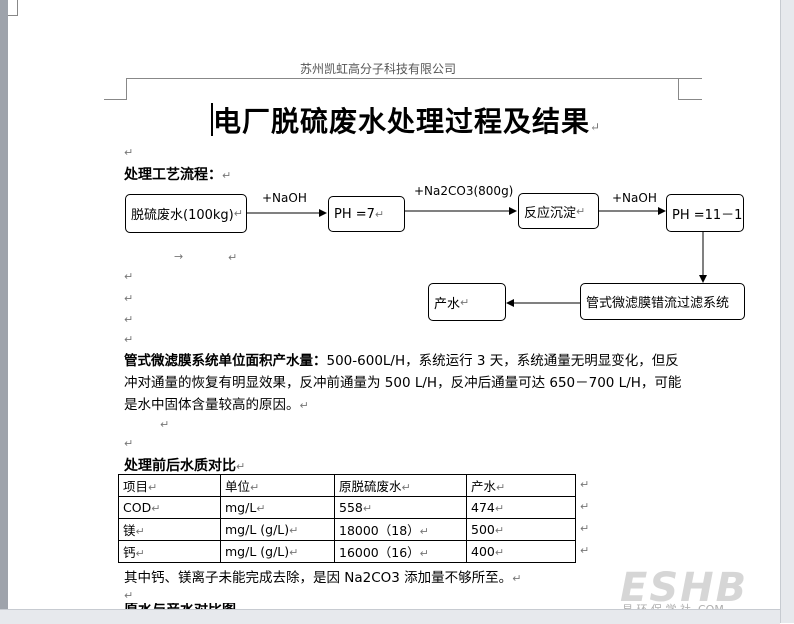  What do you see at coordinates (400, 485) in the screenshot?
I see `table-header-cell: 原脱硫废水↵` at bounding box center [400, 485].